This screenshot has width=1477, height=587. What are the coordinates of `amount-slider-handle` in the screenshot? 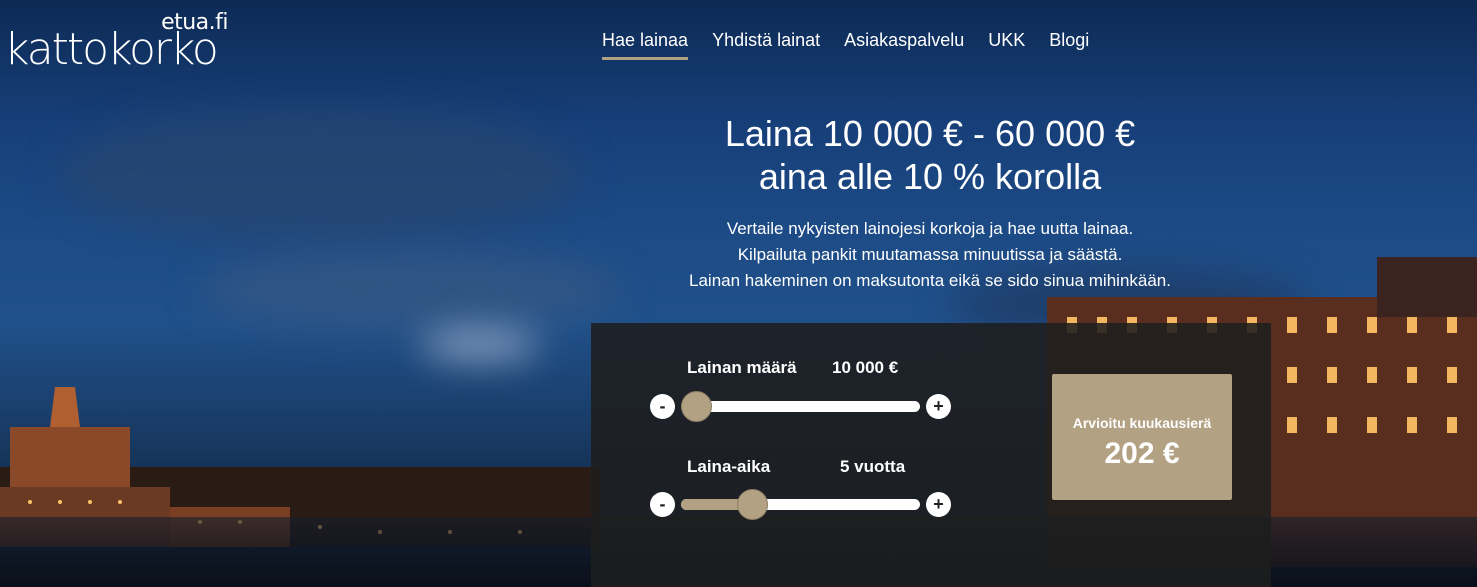 It's located at (696, 406).